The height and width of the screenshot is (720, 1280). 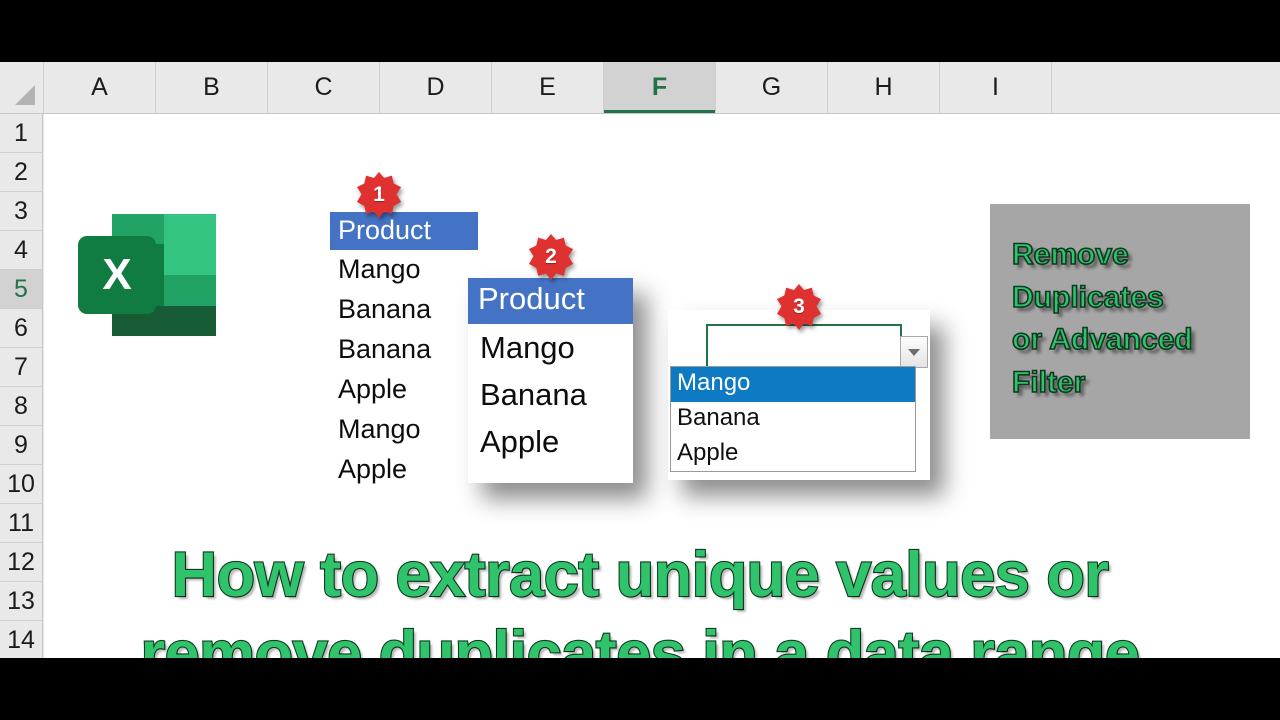 I want to click on select-all-triangle-icon, so click(x=24, y=94).